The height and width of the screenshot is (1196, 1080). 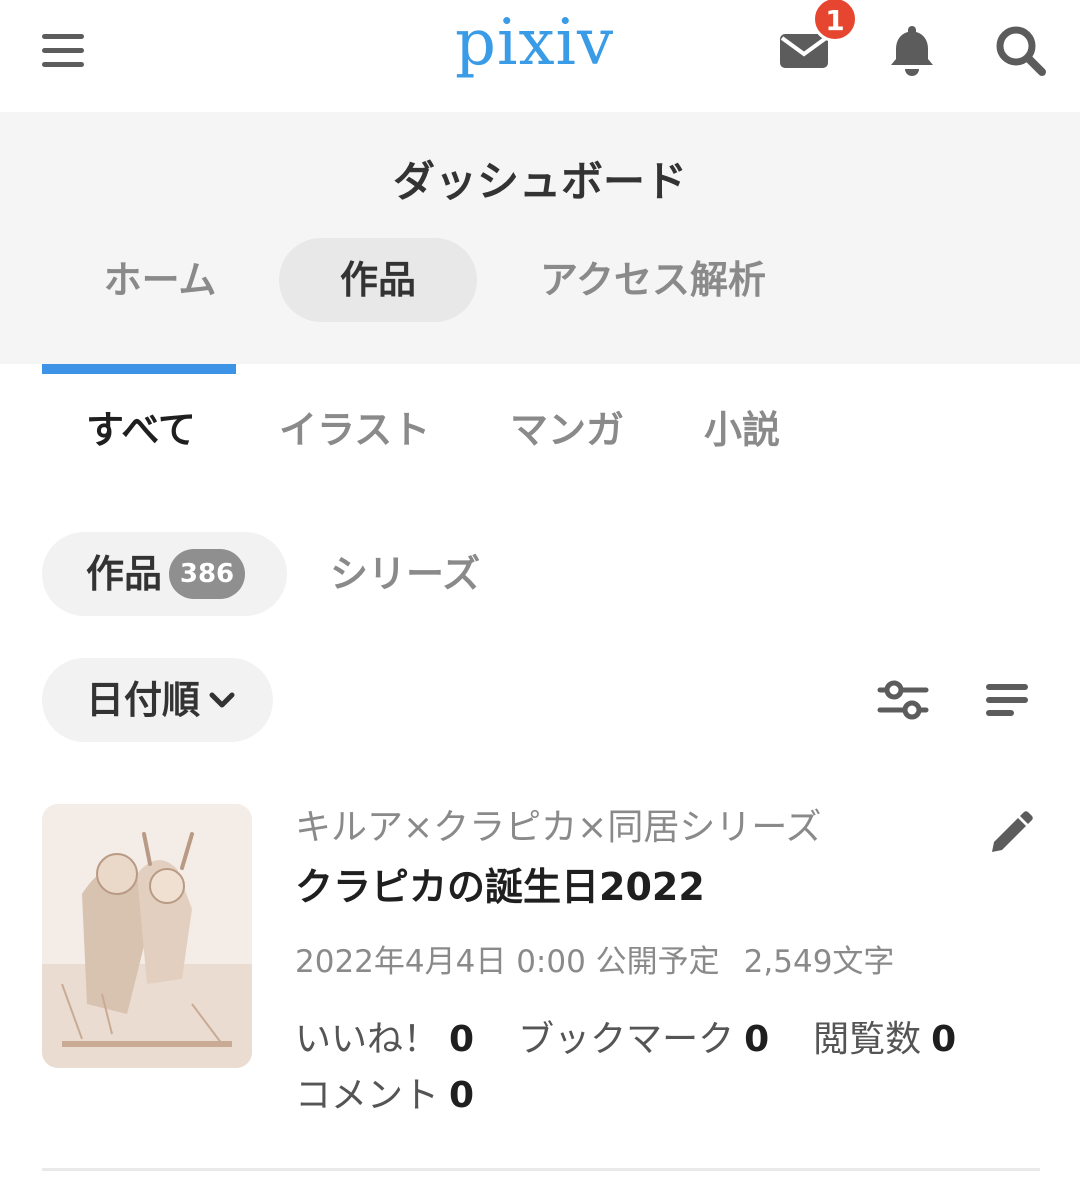 What do you see at coordinates (124, 574) in the screenshot?
I see `works-toggle-label: 作品` at bounding box center [124, 574].